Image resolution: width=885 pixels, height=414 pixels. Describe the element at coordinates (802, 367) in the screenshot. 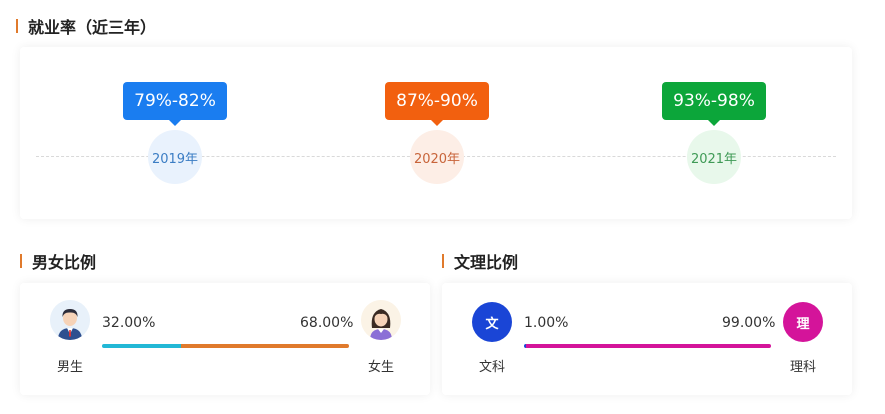

I see `science-label: 理科` at that location.